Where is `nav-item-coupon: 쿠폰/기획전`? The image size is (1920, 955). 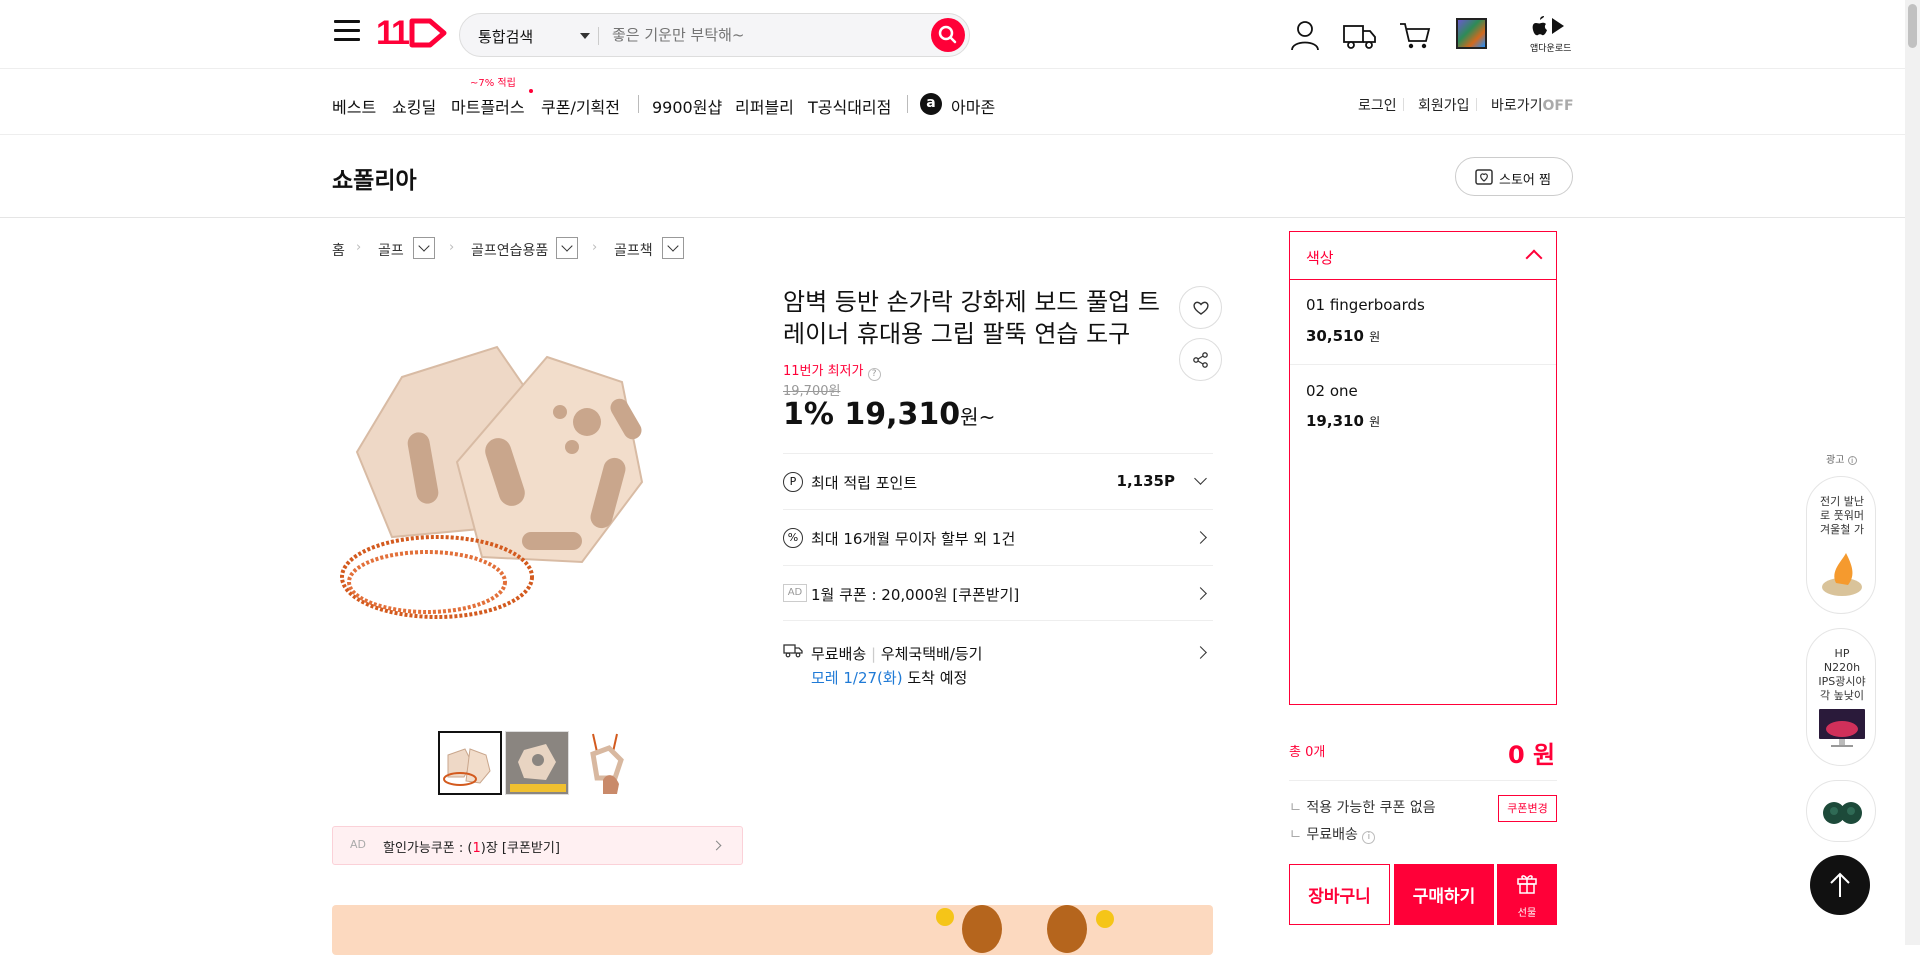 nav-item-coupon: 쿠폰/기획전 is located at coordinates (580, 106).